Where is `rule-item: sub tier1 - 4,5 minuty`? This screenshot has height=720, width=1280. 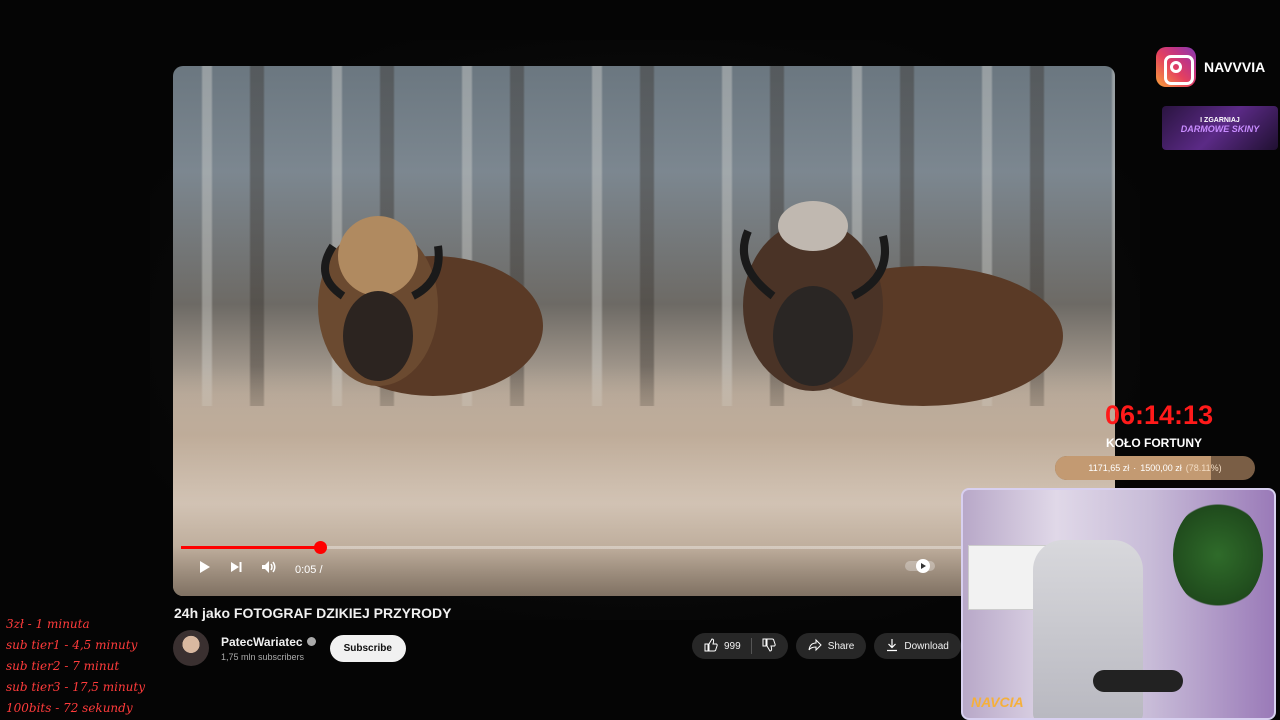
rule-item: sub tier1 - 4,5 minuty is located at coordinates (72, 645).